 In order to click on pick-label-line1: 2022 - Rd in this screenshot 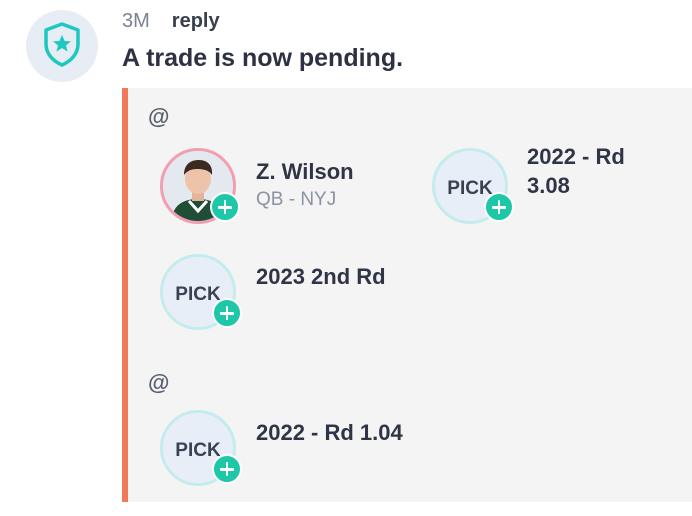, I will do `click(576, 156)`.